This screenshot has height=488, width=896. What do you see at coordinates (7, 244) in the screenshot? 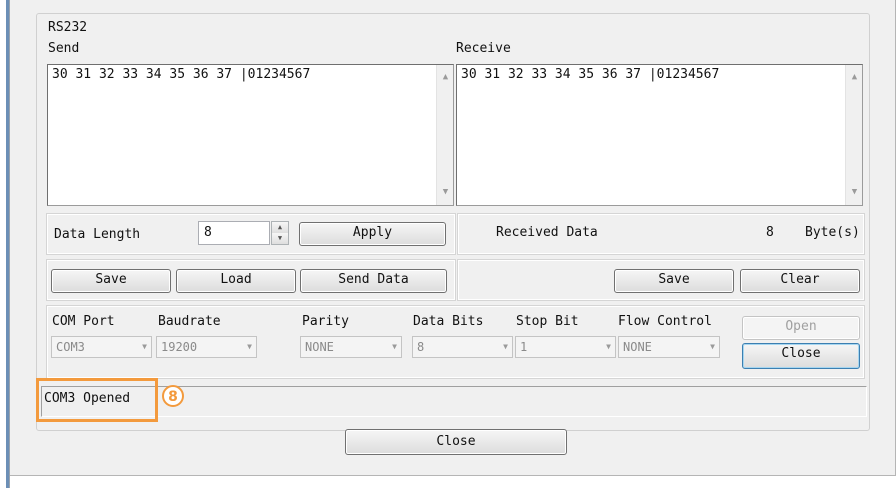
I see `window-frame-accent` at bounding box center [7, 244].